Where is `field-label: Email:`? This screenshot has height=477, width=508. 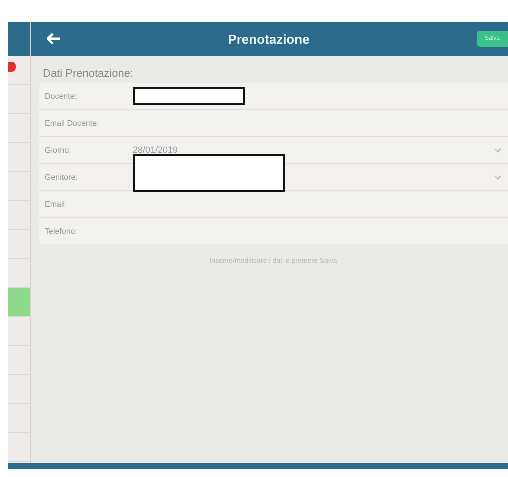 field-label: Email: is located at coordinates (56, 204).